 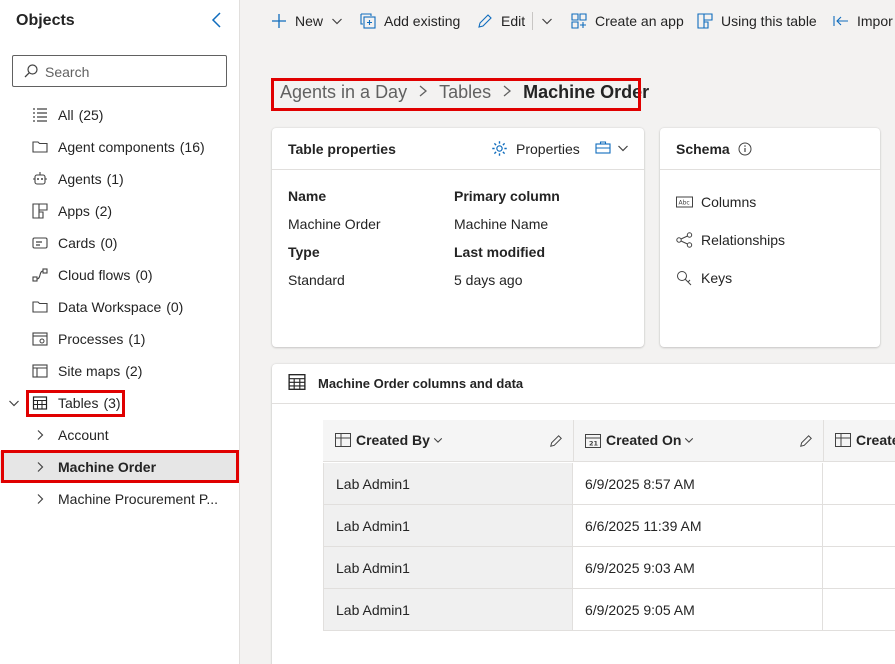 I want to click on sidebar-item-count: (3), so click(x=112, y=403).